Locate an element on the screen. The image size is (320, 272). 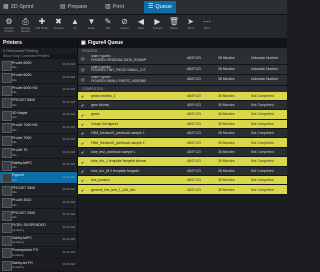
toolbar-button-1: ⎙ Manage Printers is located at coordinates (26, 26).